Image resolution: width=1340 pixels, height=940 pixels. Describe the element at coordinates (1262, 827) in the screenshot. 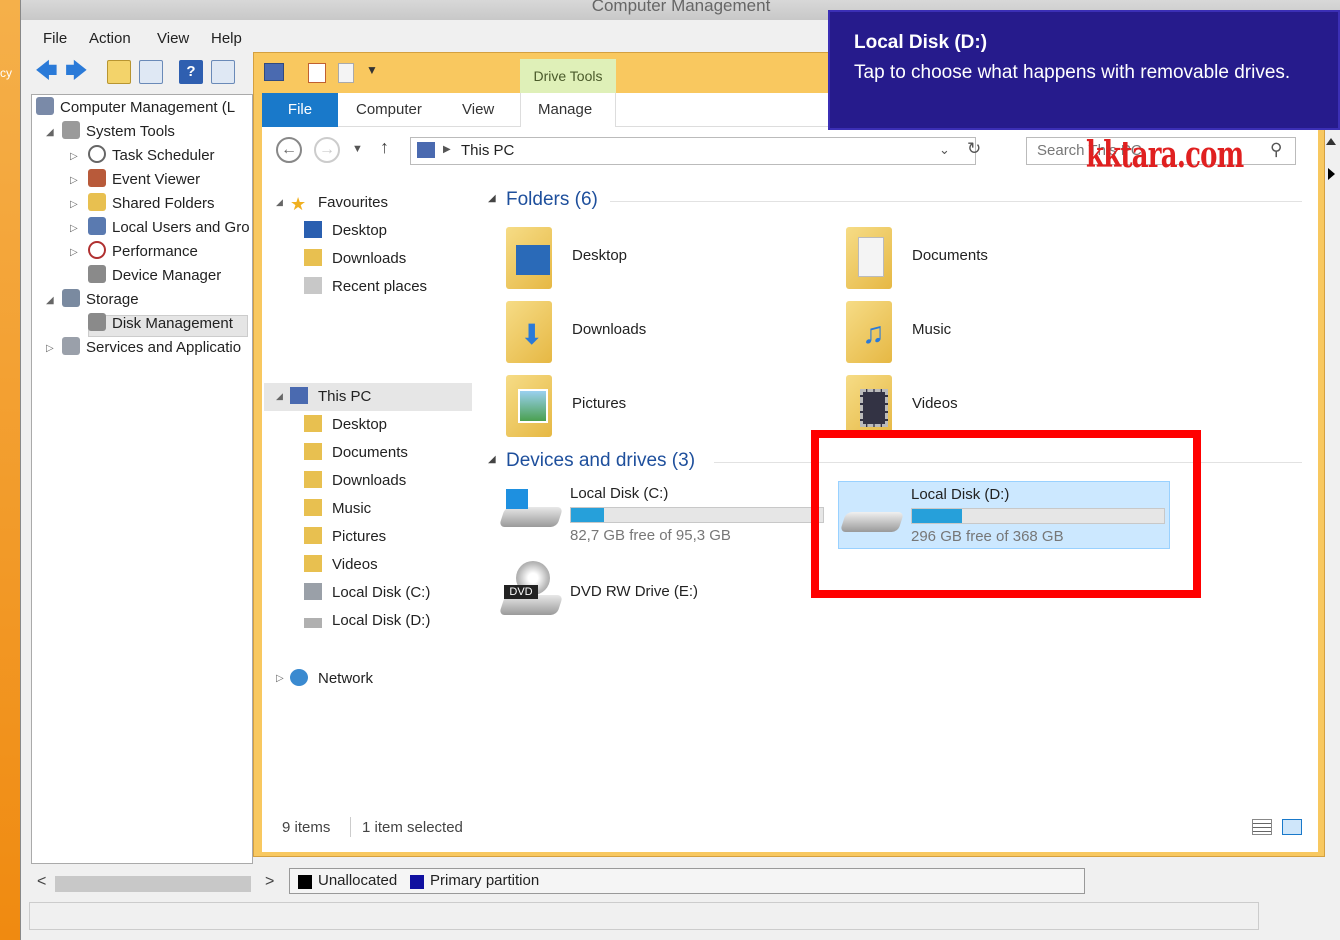

I see `details-view-icon` at that location.